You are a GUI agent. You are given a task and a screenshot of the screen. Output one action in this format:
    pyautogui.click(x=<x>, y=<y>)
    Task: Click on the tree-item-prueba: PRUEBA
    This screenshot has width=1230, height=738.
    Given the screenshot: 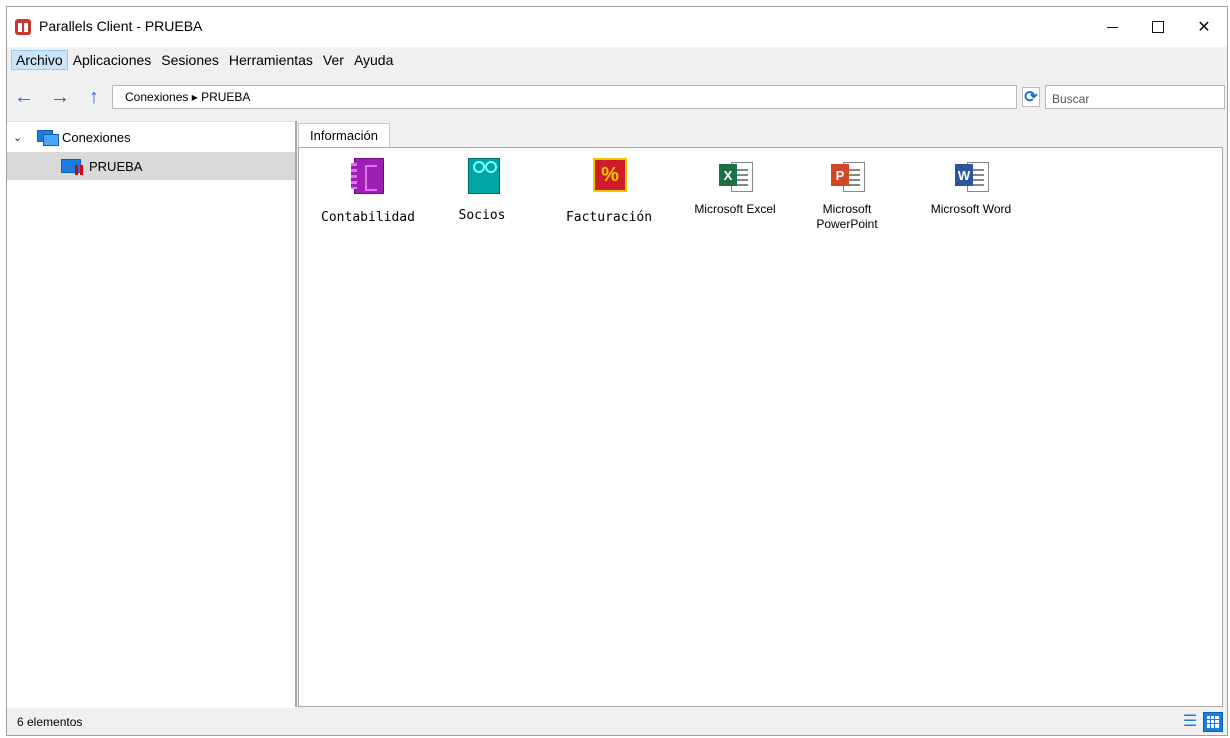 What is the action you would take?
    pyautogui.click(x=151, y=166)
    